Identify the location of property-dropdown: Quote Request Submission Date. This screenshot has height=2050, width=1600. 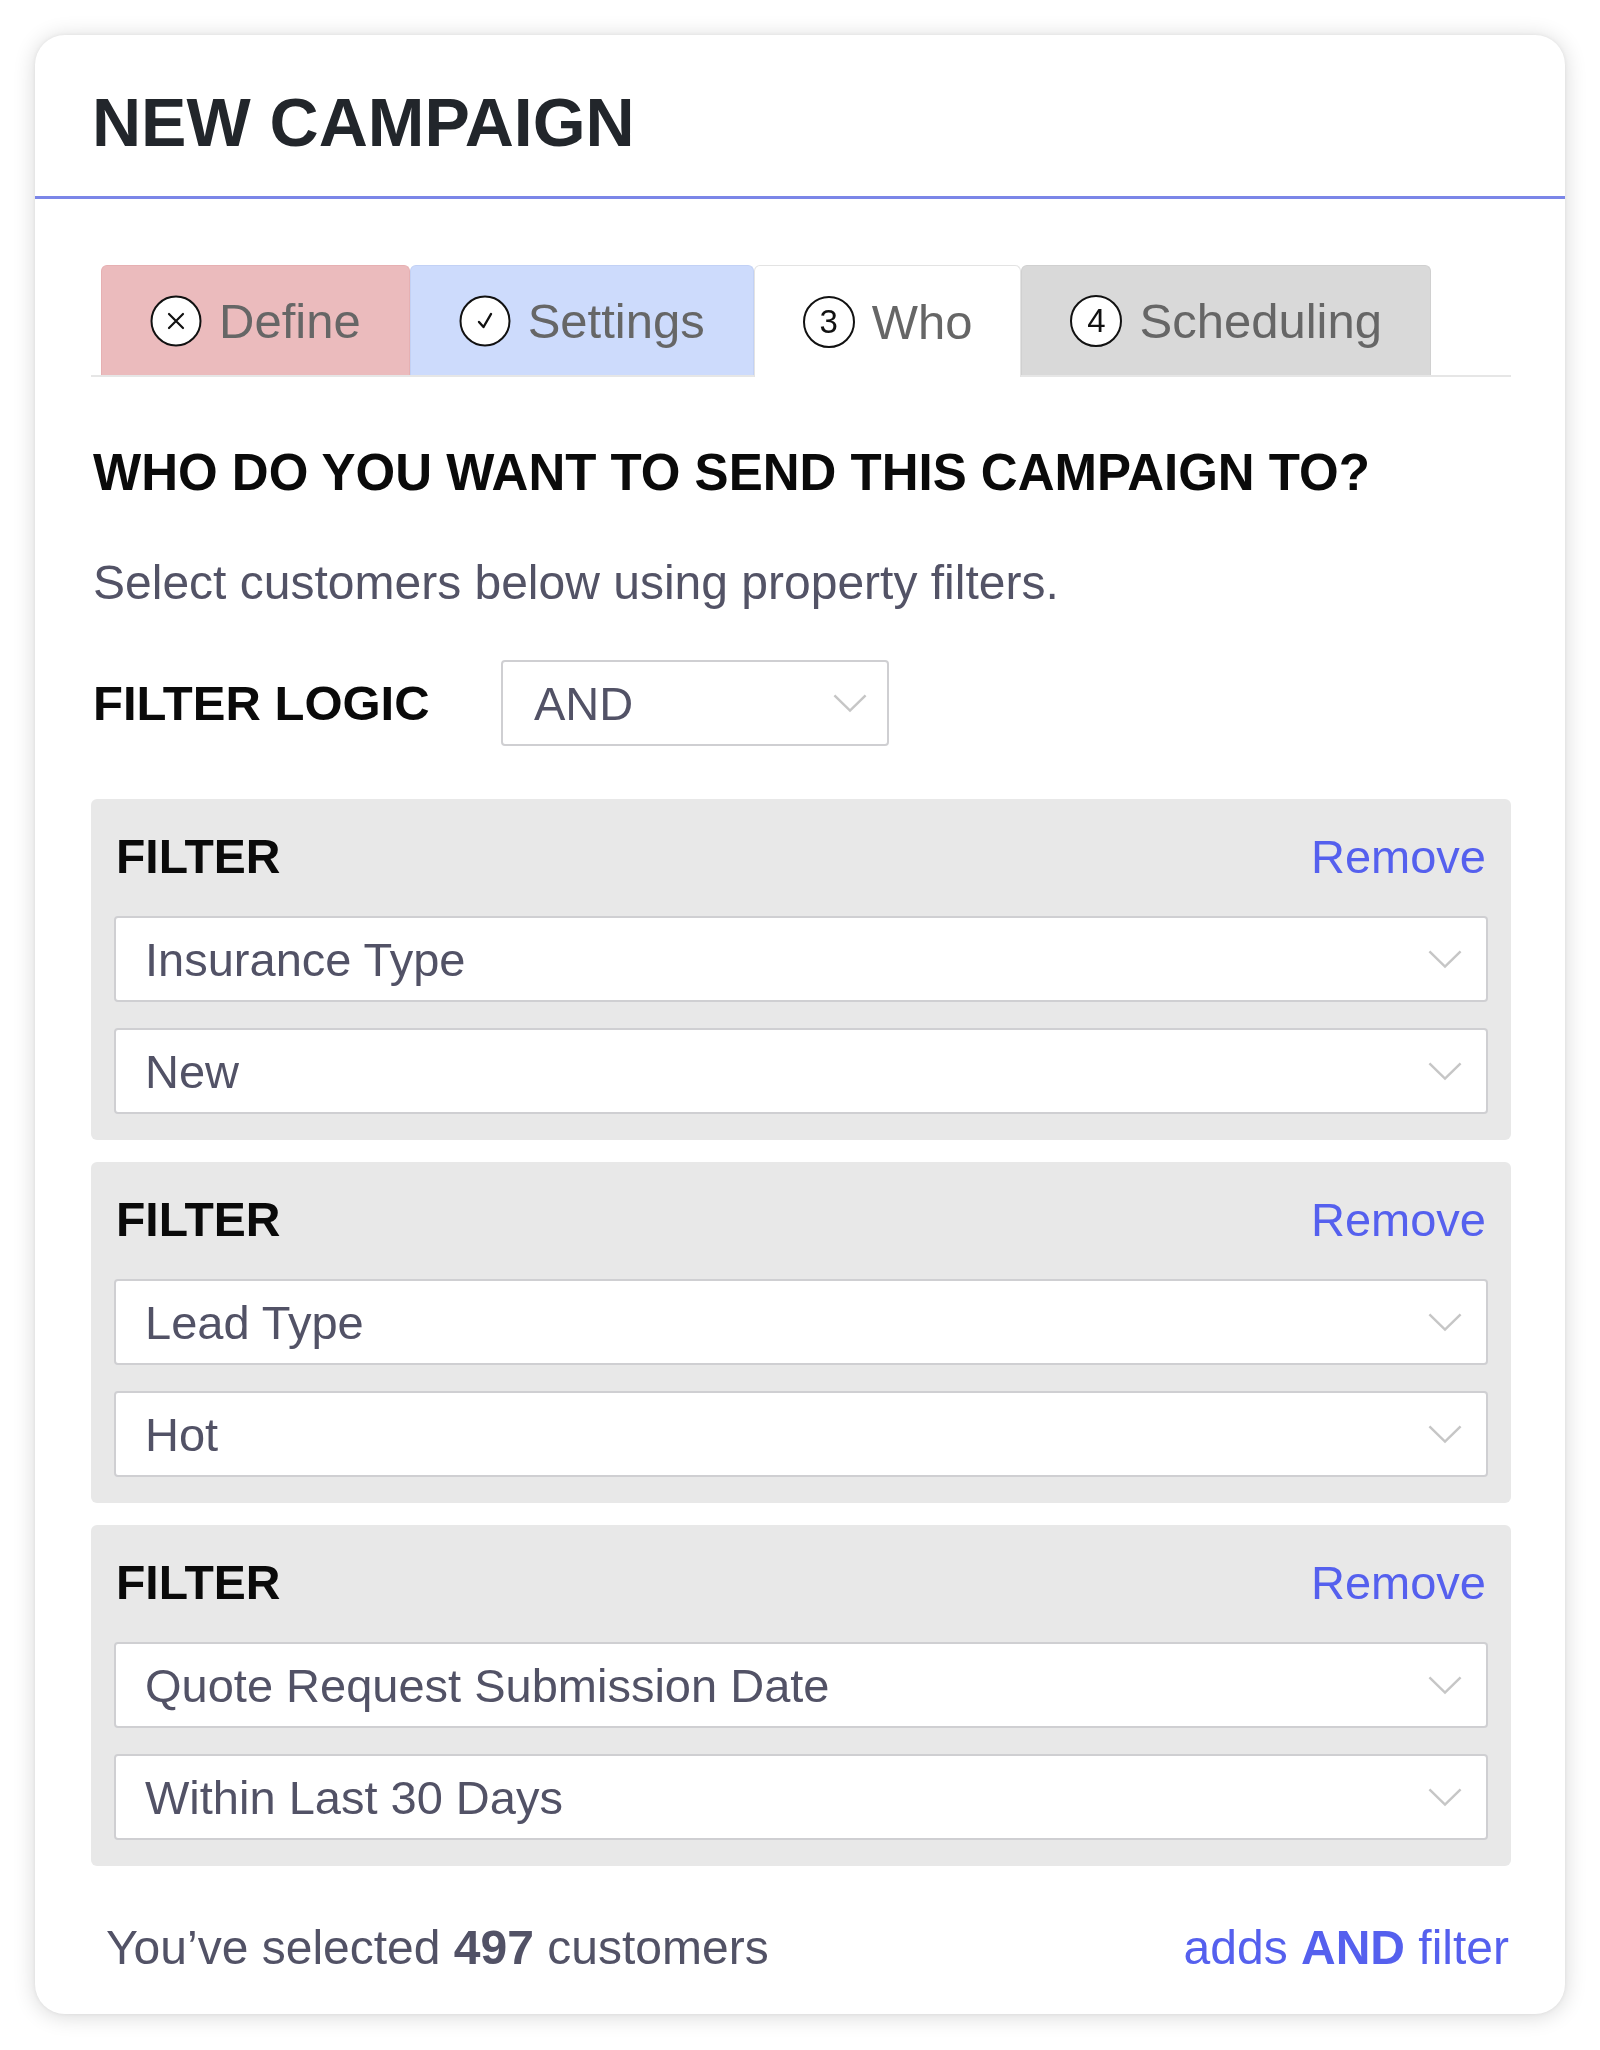
(801, 1685).